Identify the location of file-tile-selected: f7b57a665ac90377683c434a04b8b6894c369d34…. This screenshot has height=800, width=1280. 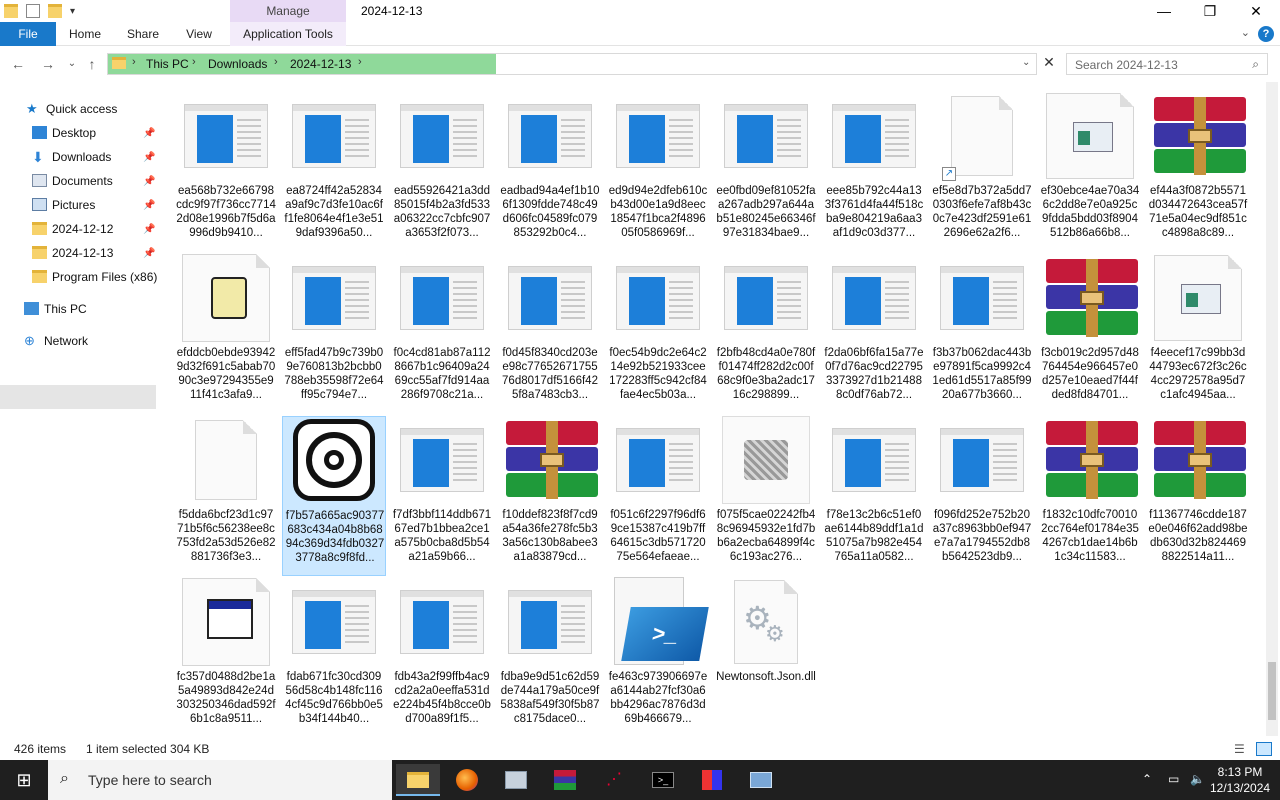
(334, 496).